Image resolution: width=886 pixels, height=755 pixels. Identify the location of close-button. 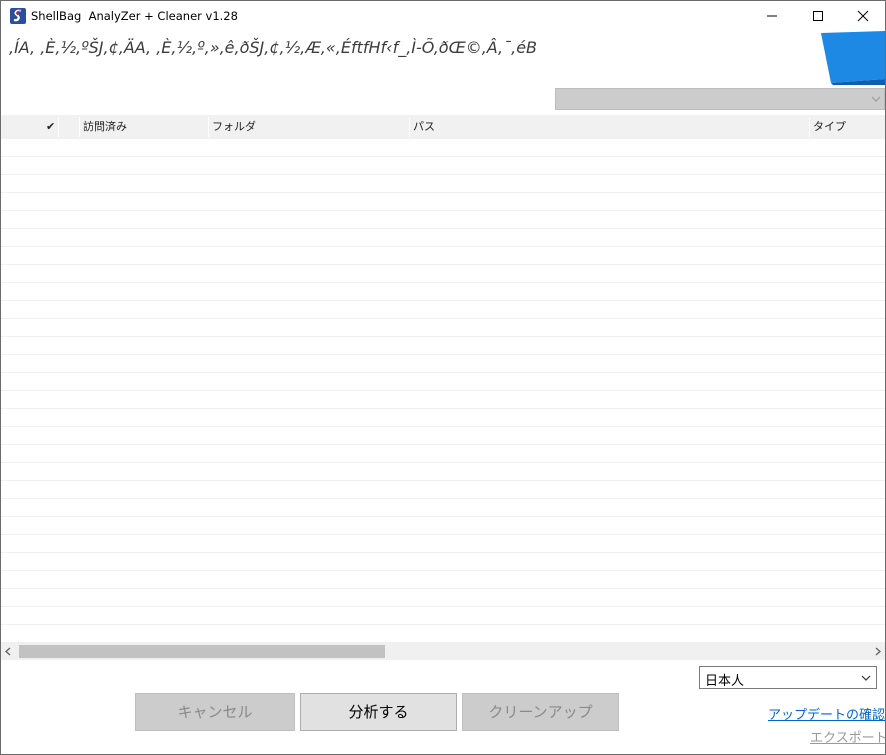
(862, 16).